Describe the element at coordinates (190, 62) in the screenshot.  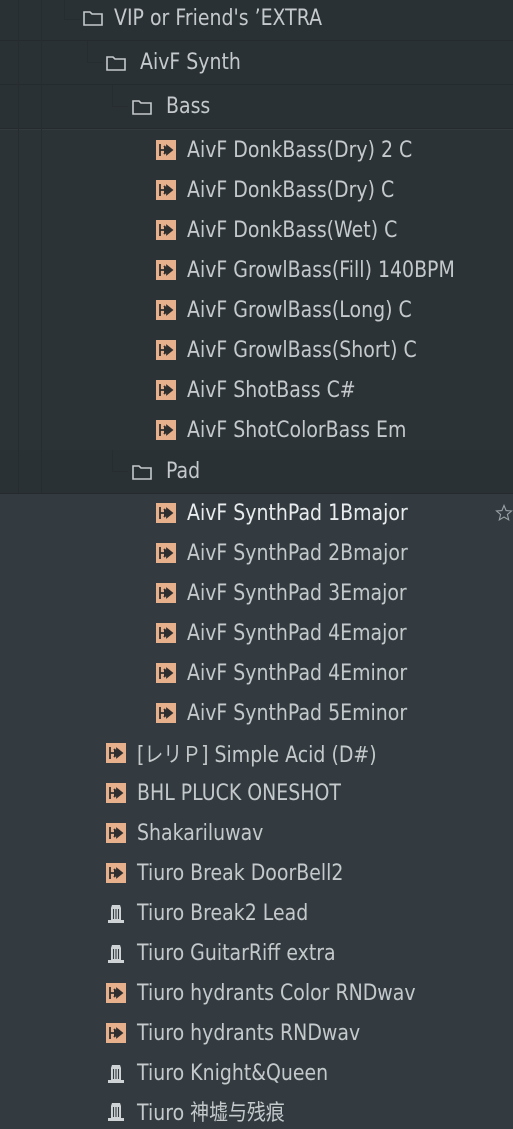
I see `folder-label: AivF Synth` at that location.